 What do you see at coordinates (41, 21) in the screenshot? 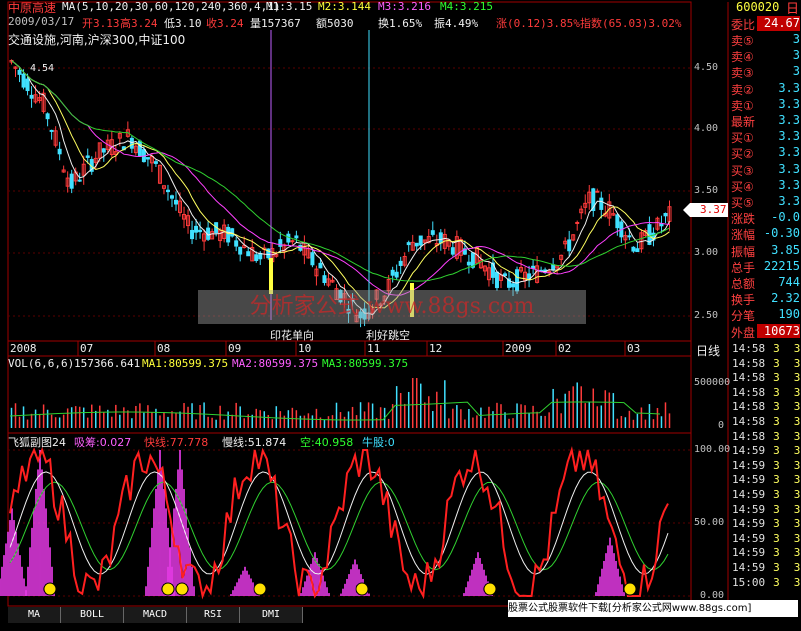
I see `bar-date: 2009/03/17` at bounding box center [41, 21].